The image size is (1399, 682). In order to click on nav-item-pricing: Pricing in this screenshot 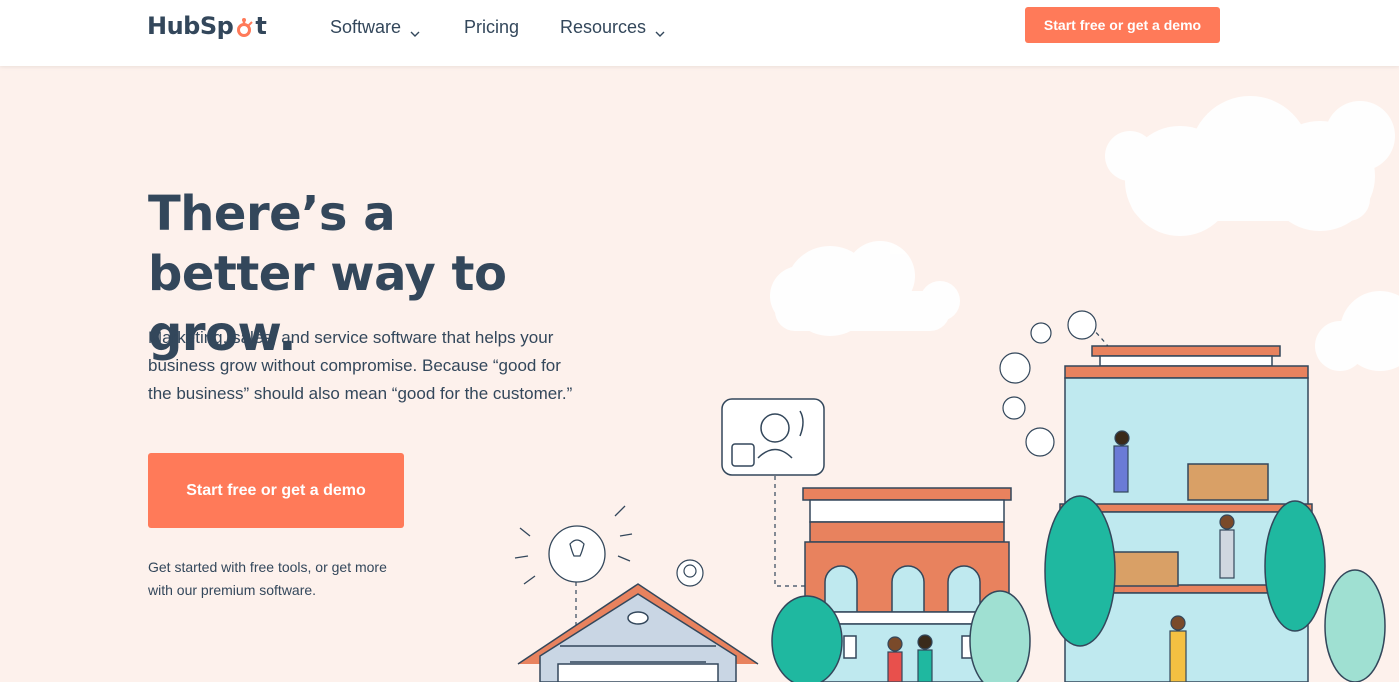, I will do `click(491, 27)`.